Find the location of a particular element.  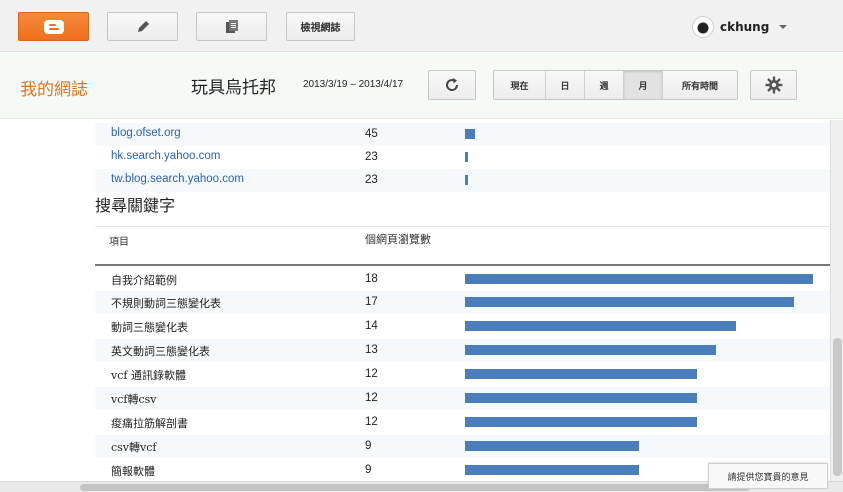

period-selector: 現在 日 週 月 所有時間 is located at coordinates (615, 85).